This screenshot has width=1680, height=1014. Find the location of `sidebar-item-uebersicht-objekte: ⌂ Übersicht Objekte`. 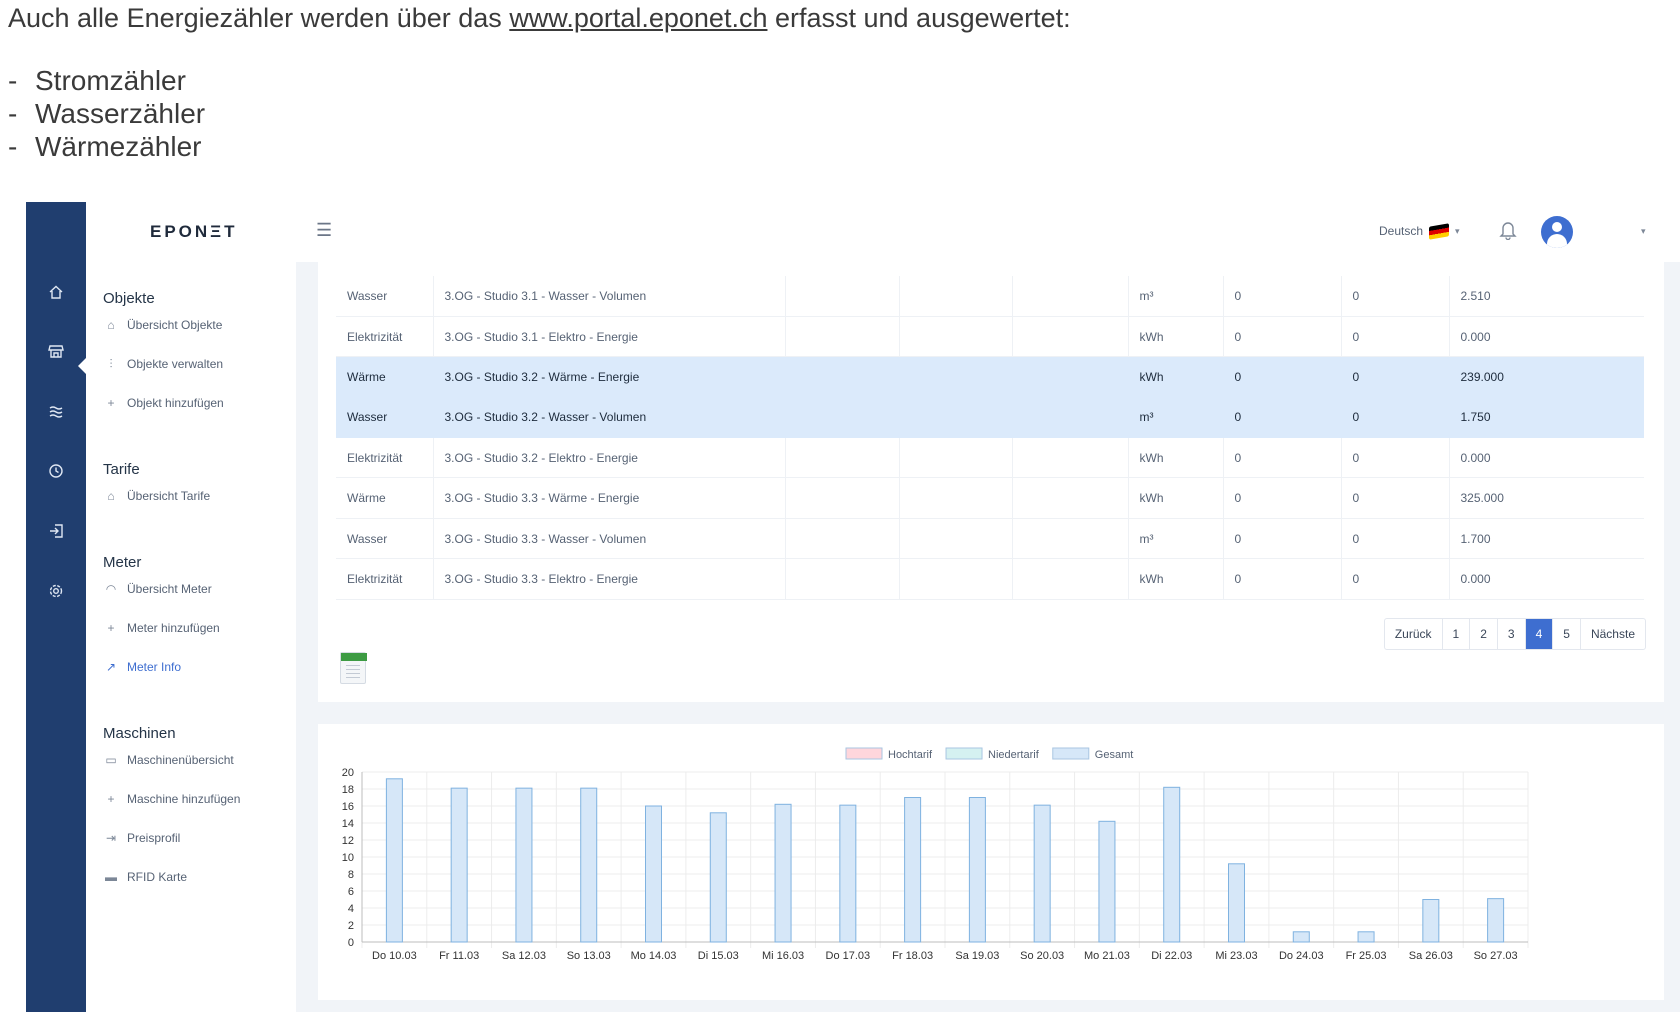

sidebar-item-uebersicht-objekte: ⌂ Übersicht Objekte is located at coordinates (162, 325).